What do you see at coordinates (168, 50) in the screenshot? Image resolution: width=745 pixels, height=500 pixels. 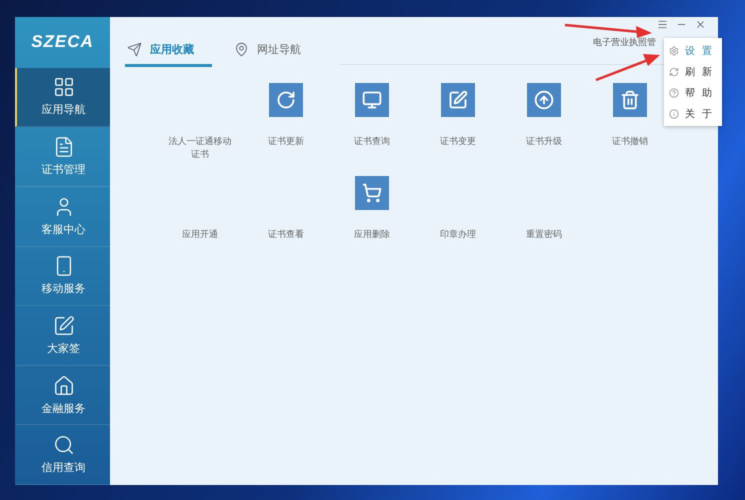 I see `tab: 应用收藏` at bounding box center [168, 50].